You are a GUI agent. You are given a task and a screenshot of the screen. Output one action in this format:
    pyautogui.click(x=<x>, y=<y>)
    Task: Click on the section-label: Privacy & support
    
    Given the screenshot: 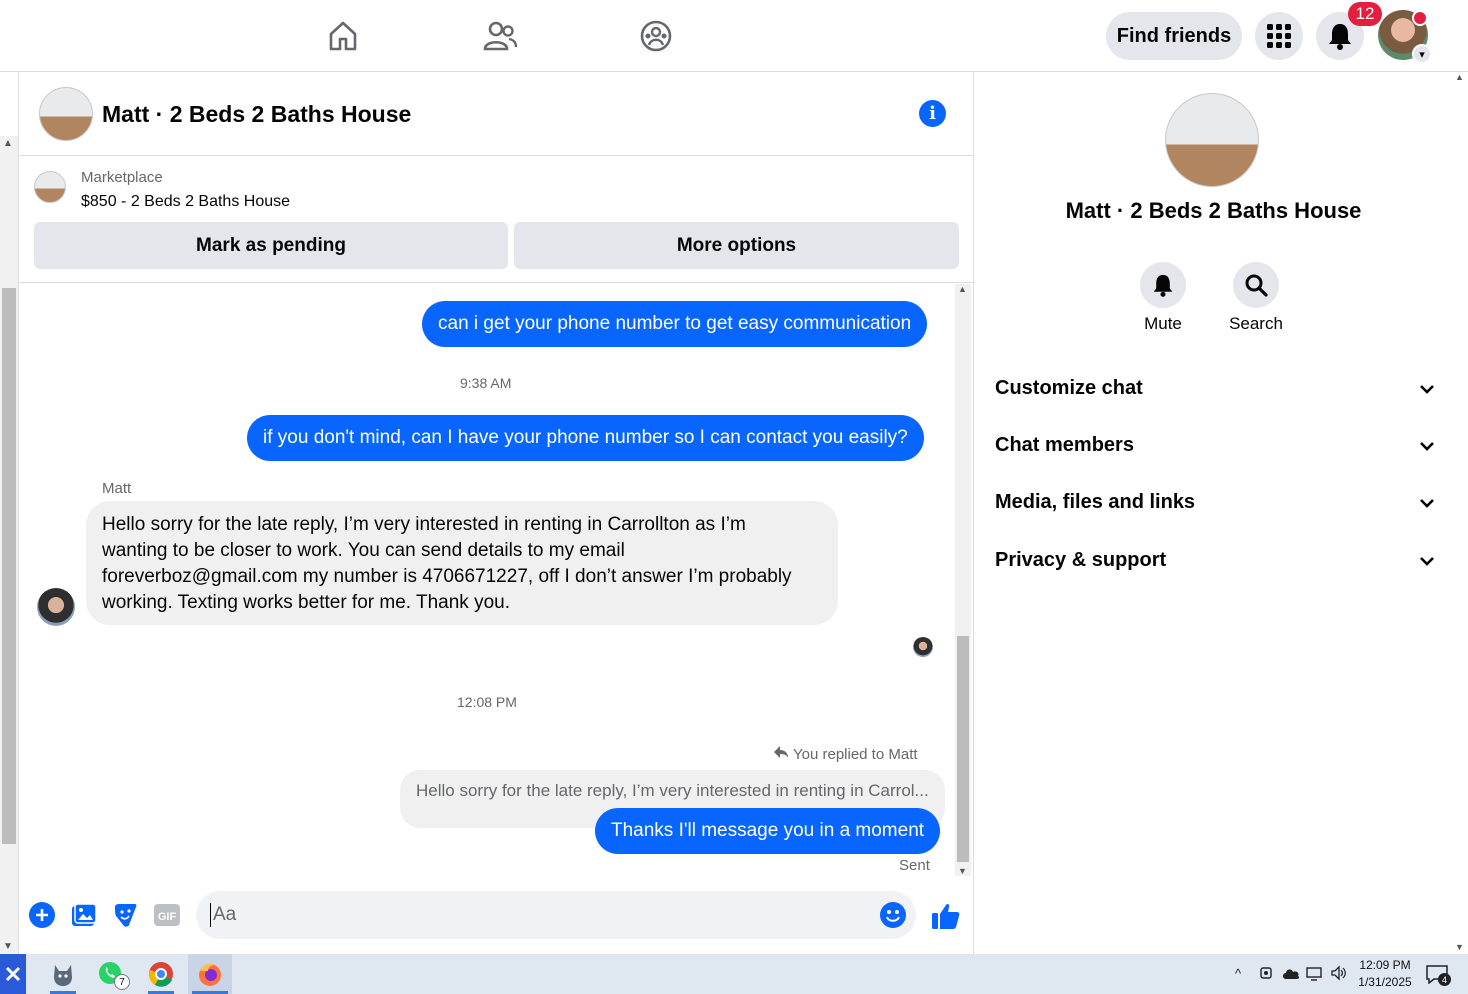 What is the action you would take?
    pyautogui.click(x=1081, y=559)
    